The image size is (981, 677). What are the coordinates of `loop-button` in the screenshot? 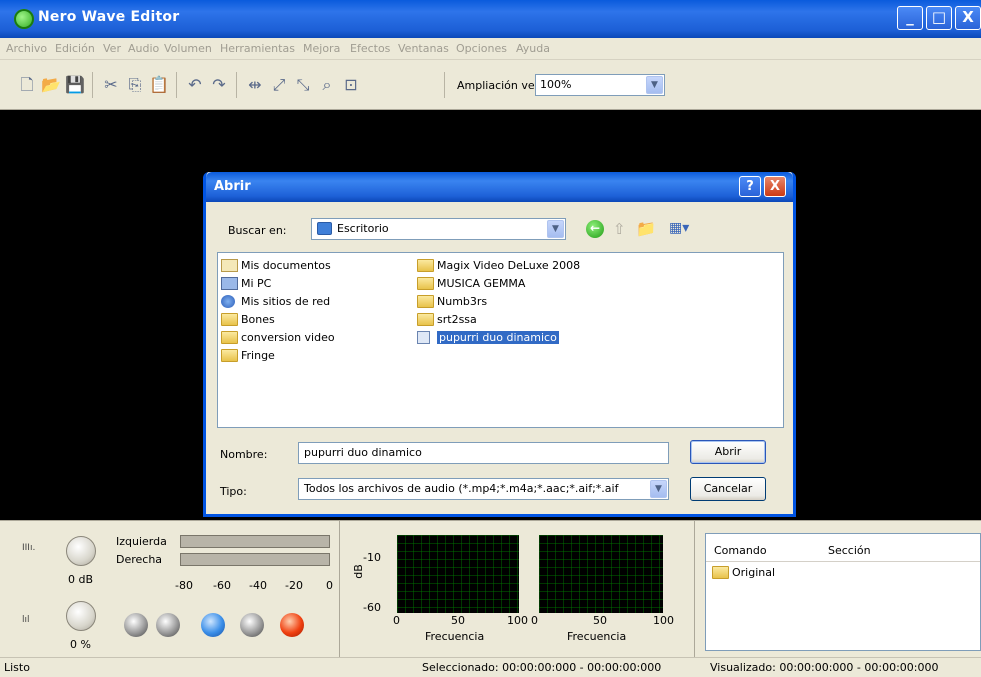 It's located at (213, 625).